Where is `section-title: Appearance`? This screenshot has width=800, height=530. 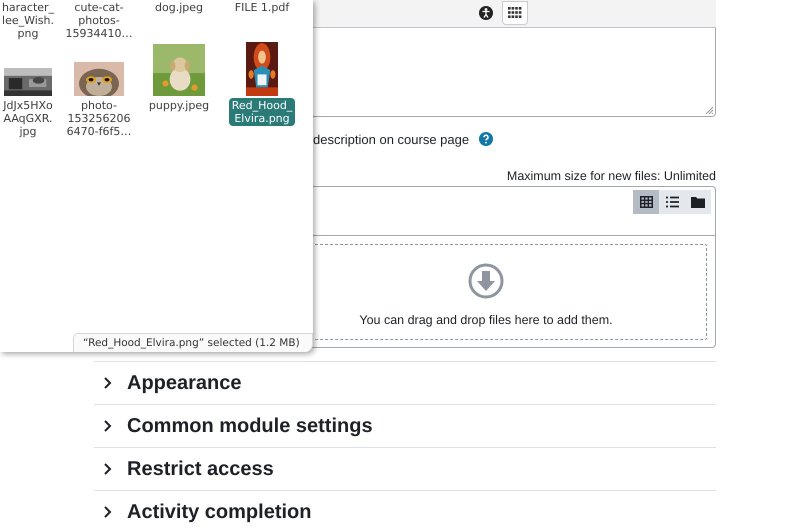 section-title: Appearance is located at coordinates (184, 383).